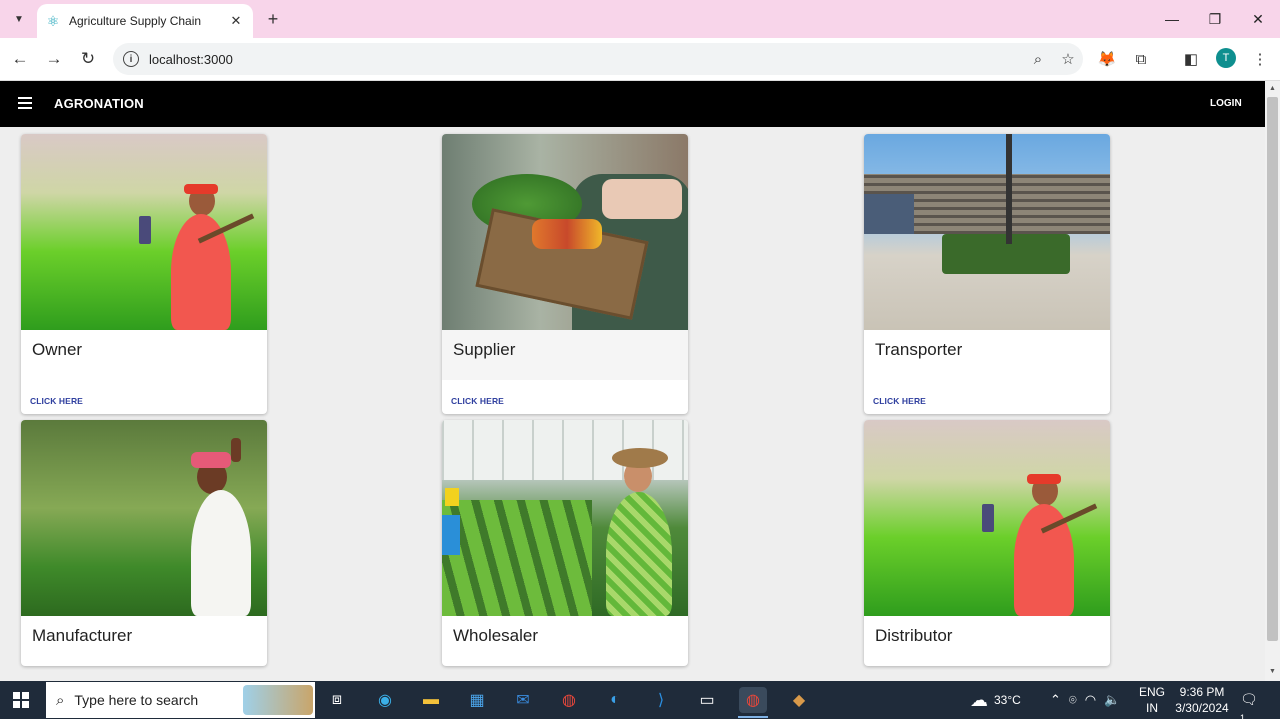 The width and height of the screenshot is (1280, 719). I want to click on page-scrollbar: ▲ ▼, so click(1272, 381).